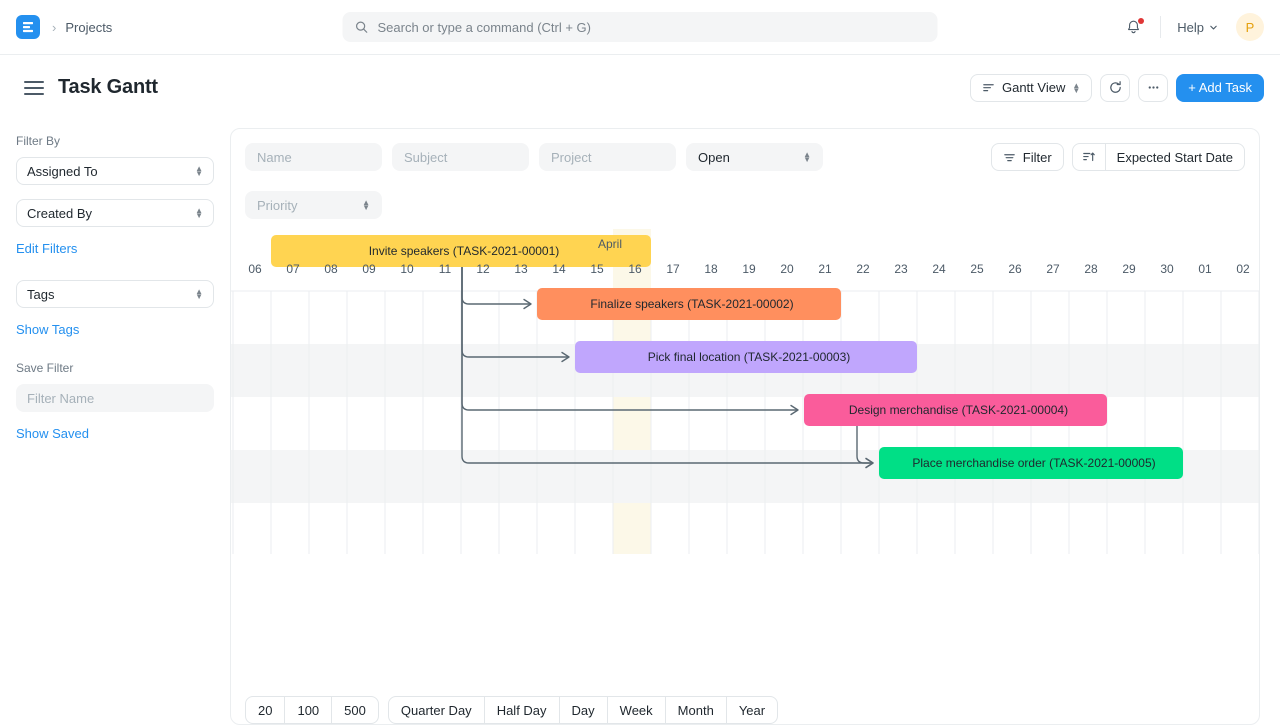  Describe the element at coordinates (115, 433) in the screenshot. I see `show-saved-link: Show Saved` at that location.